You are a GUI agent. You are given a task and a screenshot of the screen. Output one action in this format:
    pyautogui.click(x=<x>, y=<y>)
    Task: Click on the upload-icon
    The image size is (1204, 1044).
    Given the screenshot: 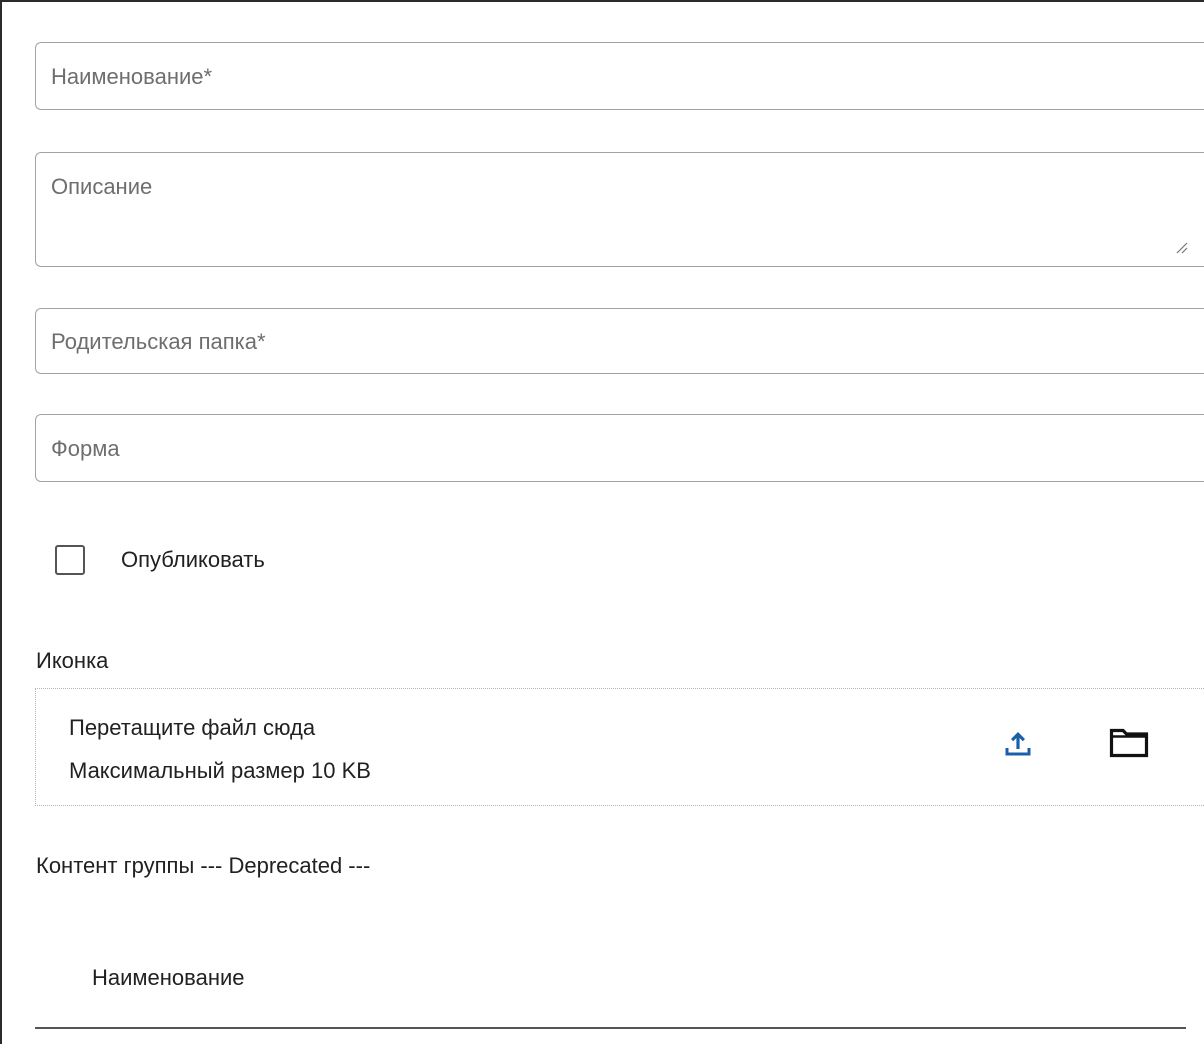 What is the action you would take?
    pyautogui.click(x=1018, y=743)
    